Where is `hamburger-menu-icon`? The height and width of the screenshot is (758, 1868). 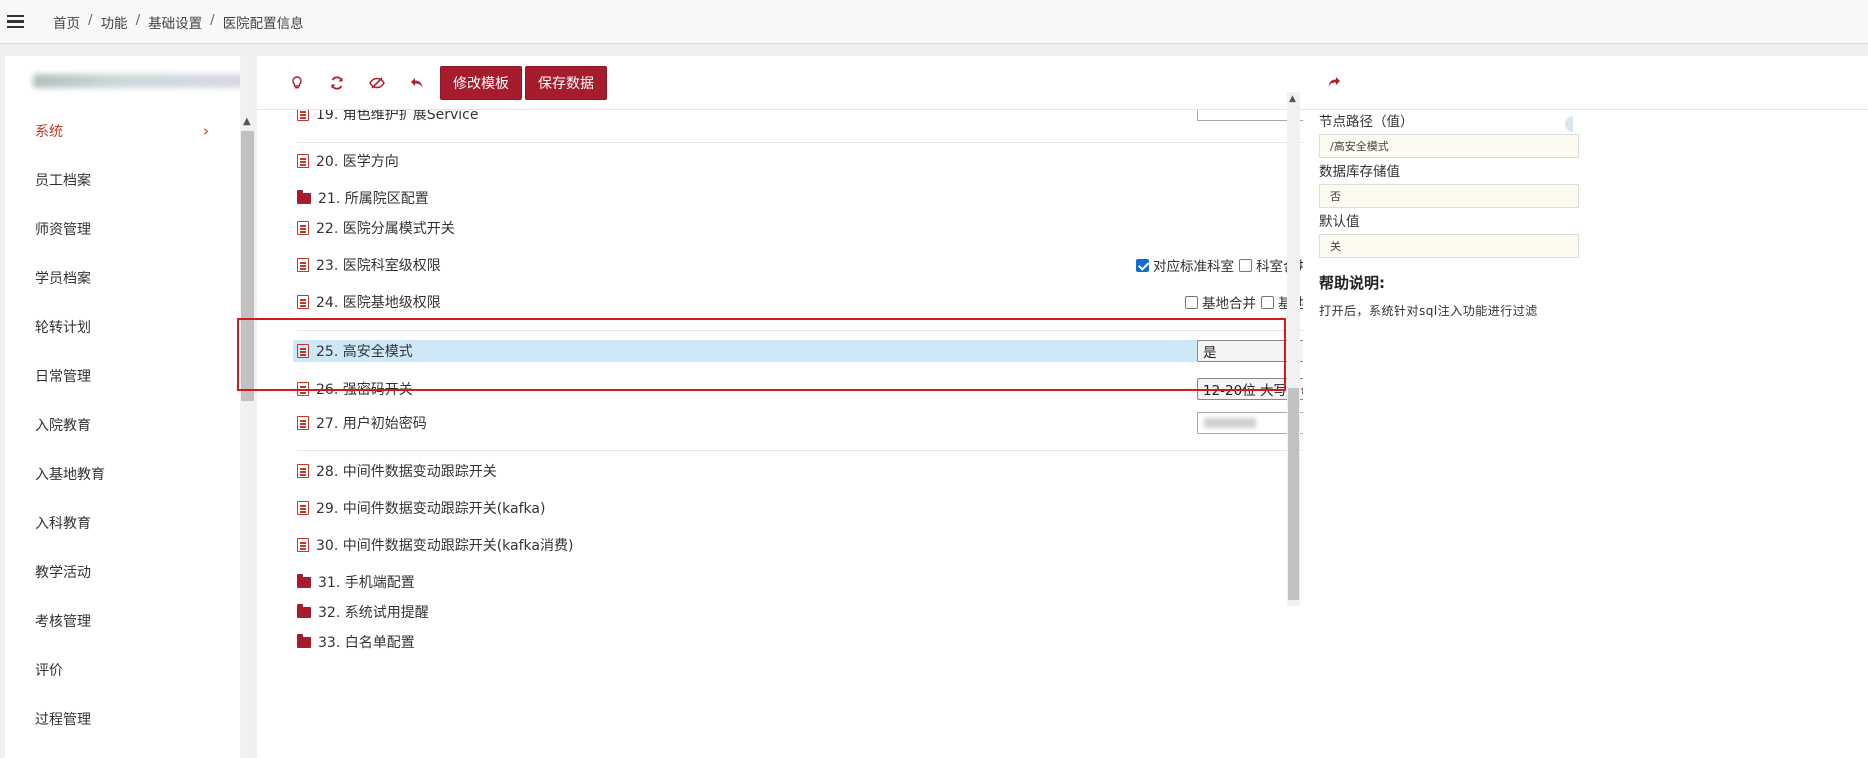 hamburger-menu-icon is located at coordinates (15, 22).